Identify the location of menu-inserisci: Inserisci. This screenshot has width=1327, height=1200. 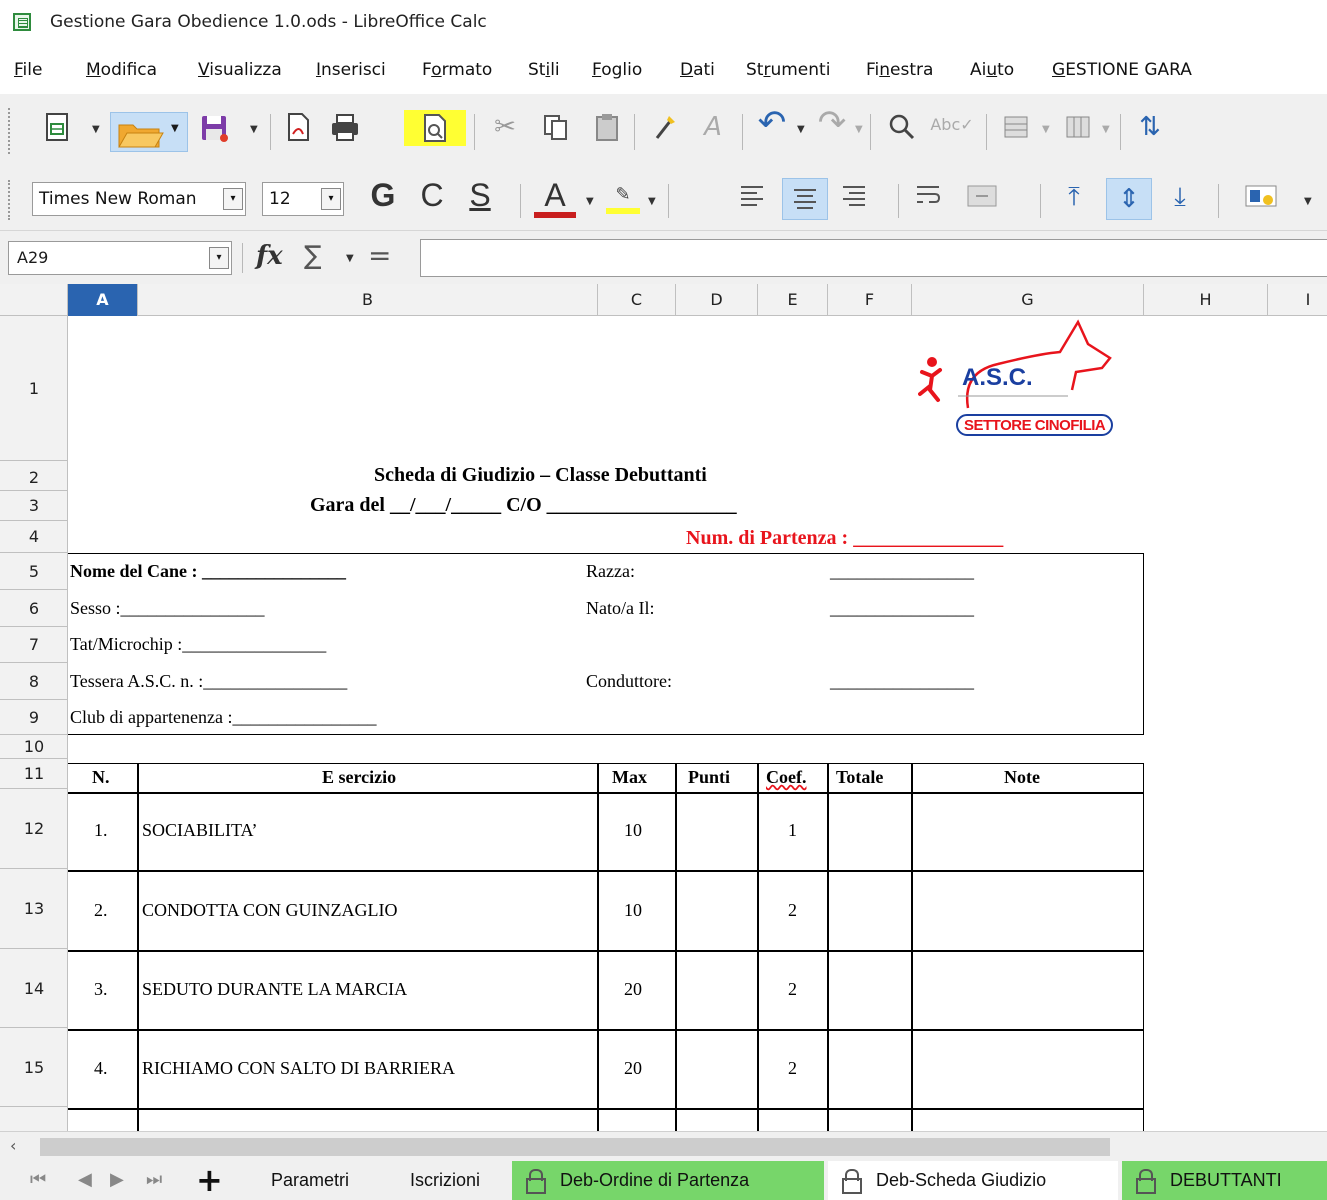
(351, 70).